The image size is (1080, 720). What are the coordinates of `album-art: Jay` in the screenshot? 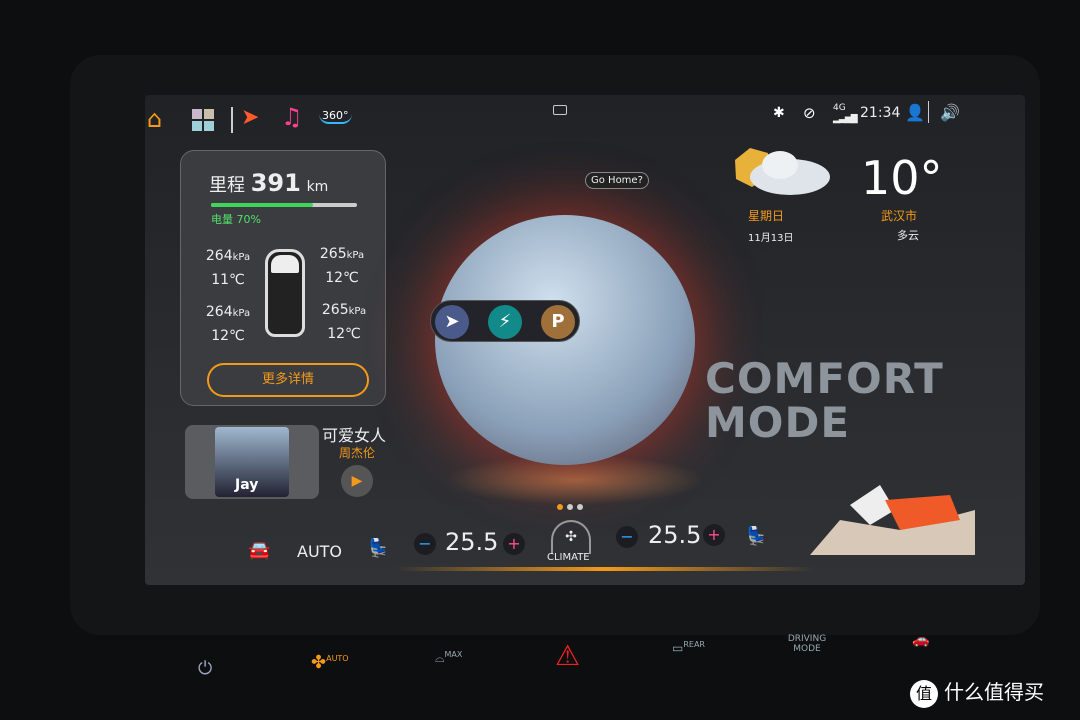 It's located at (252, 462).